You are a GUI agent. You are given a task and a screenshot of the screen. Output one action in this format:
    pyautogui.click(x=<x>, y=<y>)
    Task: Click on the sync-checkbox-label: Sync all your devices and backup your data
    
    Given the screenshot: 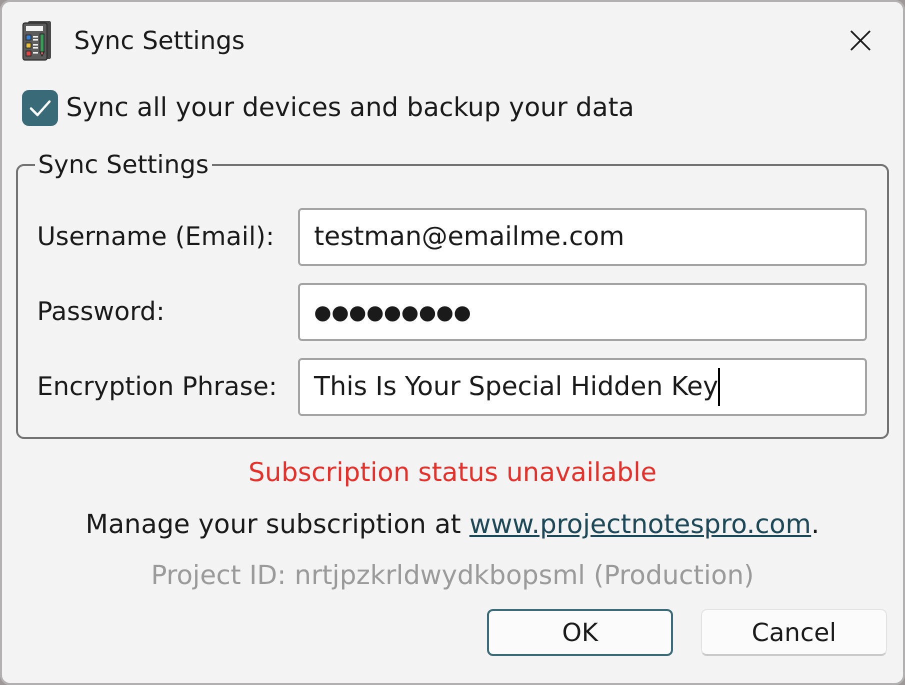 What is the action you would take?
    pyautogui.click(x=350, y=108)
    